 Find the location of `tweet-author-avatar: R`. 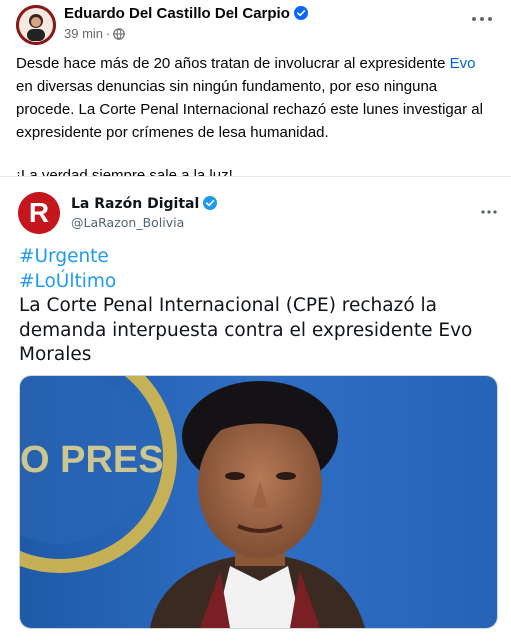

tweet-author-avatar: R is located at coordinates (39, 213).